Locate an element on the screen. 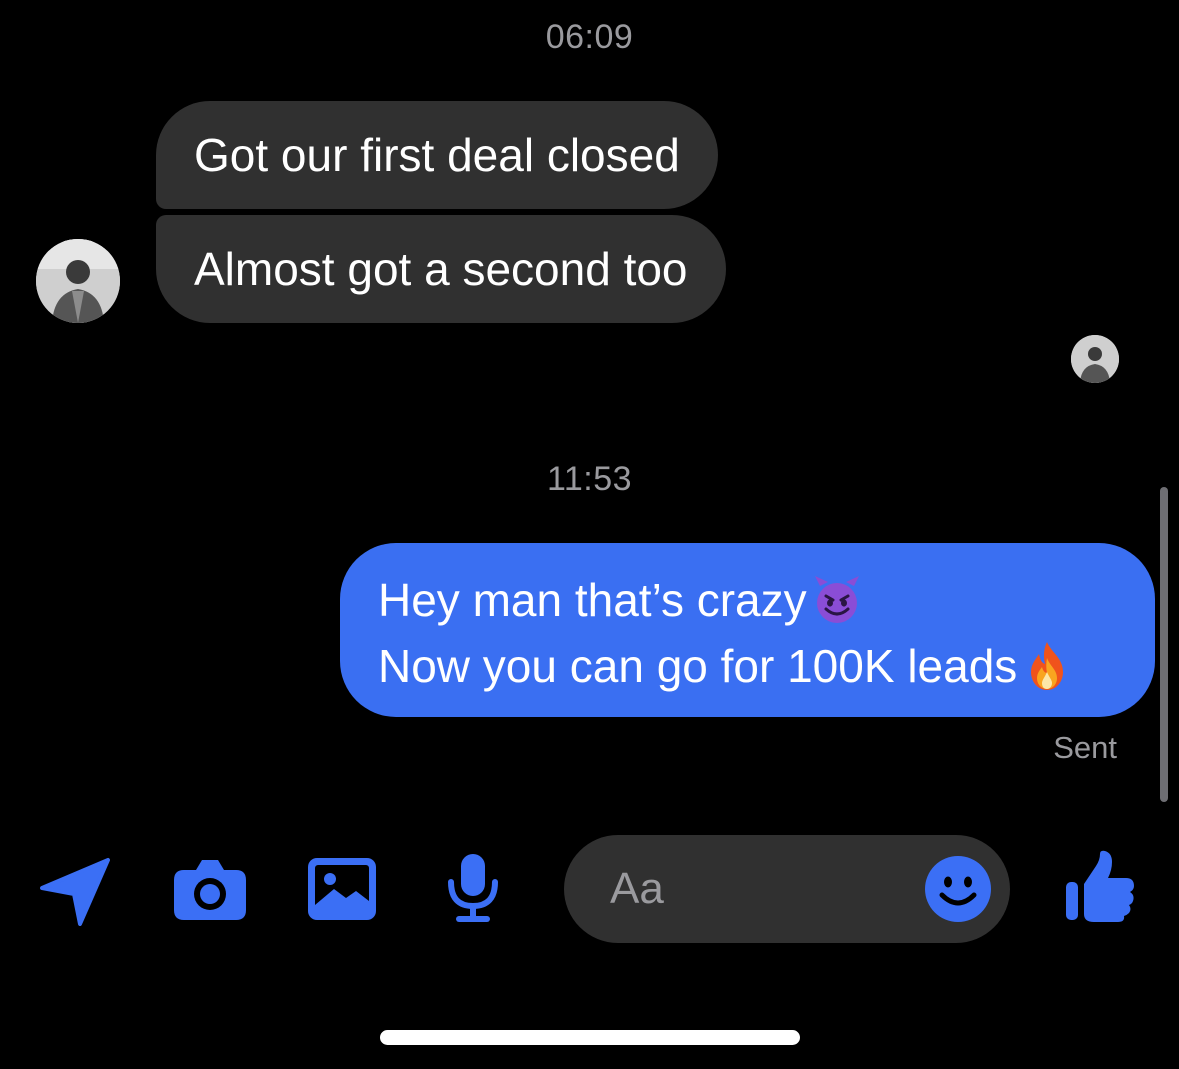  message-line: Hey man that’s crazy is located at coordinates (748, 600).